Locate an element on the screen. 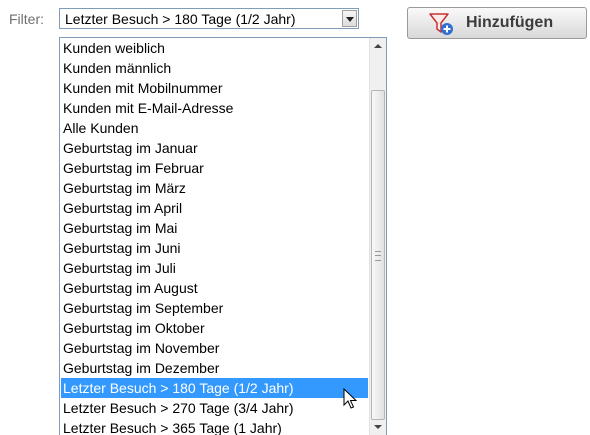 This screenshot has width=590, height=435. dropdown-option: Geburtstag im Dezember is located at coordinates (214, 368).